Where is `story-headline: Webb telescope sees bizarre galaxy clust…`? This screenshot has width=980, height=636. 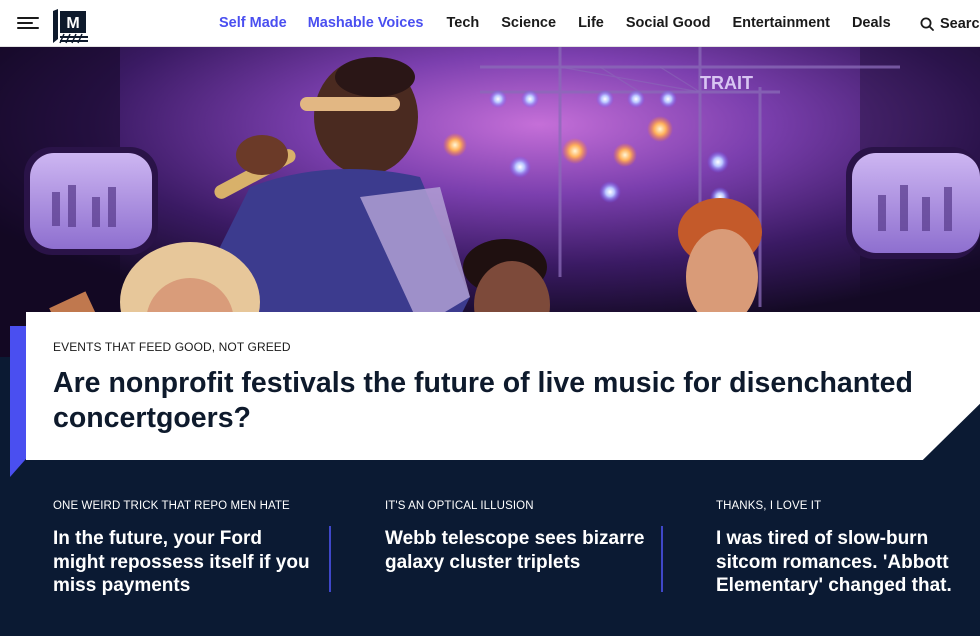
story-headline: Webb telescope sees bizarre galaxy clust… is located at coordinates (515, 550).